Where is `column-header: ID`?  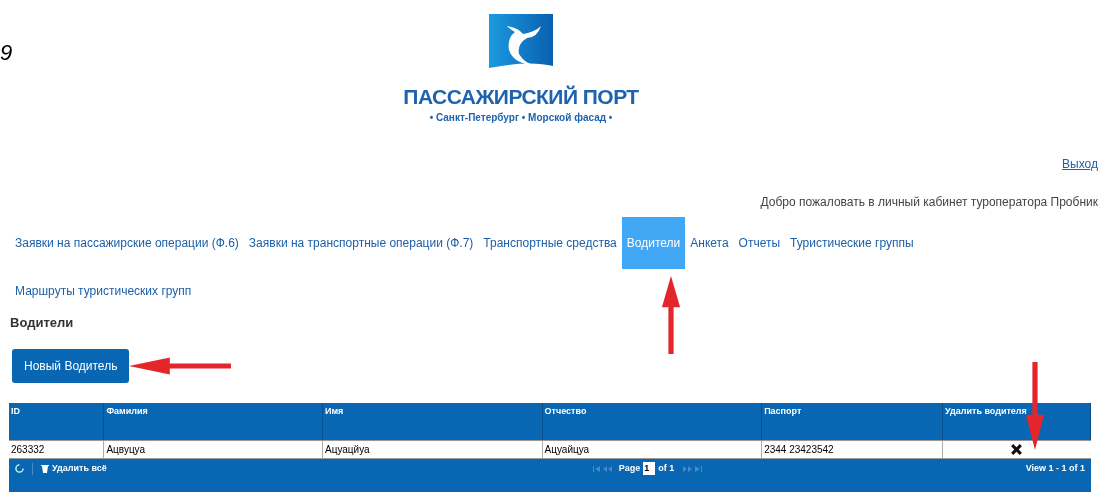 column-header: ID is located at coordinates (57, 421).